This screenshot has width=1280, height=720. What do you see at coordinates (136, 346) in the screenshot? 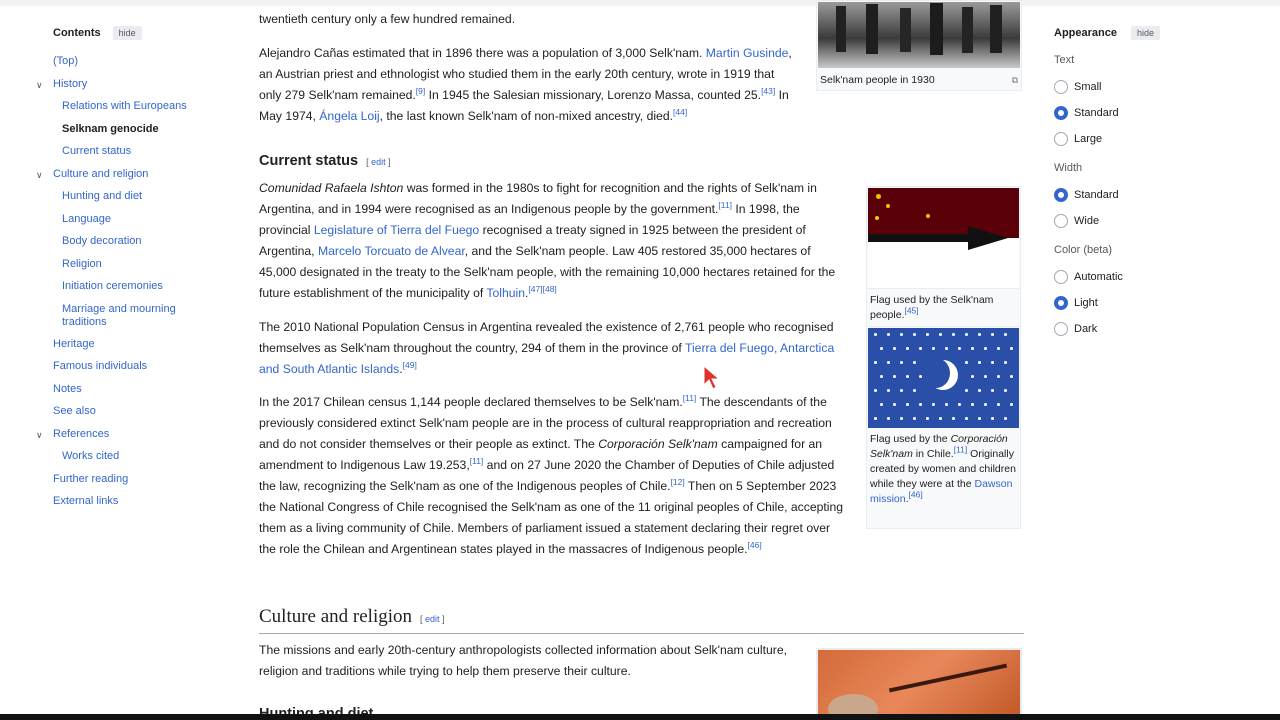
I see `toc-item-heritage: Heritage` at bounding box center [136, 346].